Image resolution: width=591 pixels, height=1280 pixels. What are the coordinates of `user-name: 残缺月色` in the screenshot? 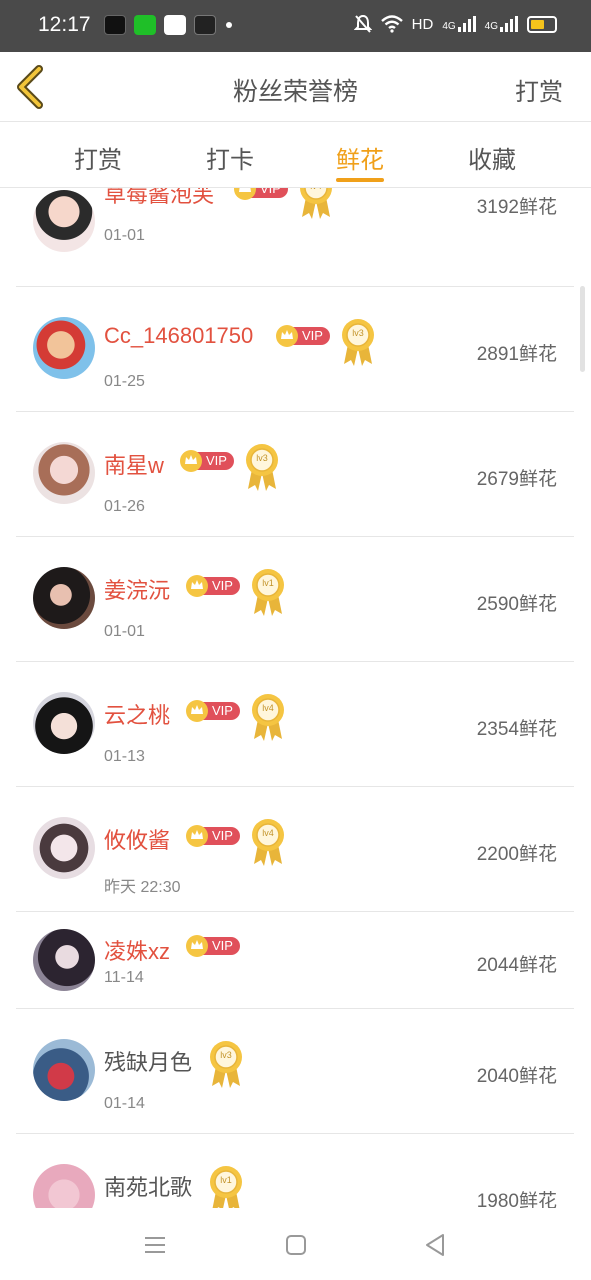 It's located at (148, 1062).